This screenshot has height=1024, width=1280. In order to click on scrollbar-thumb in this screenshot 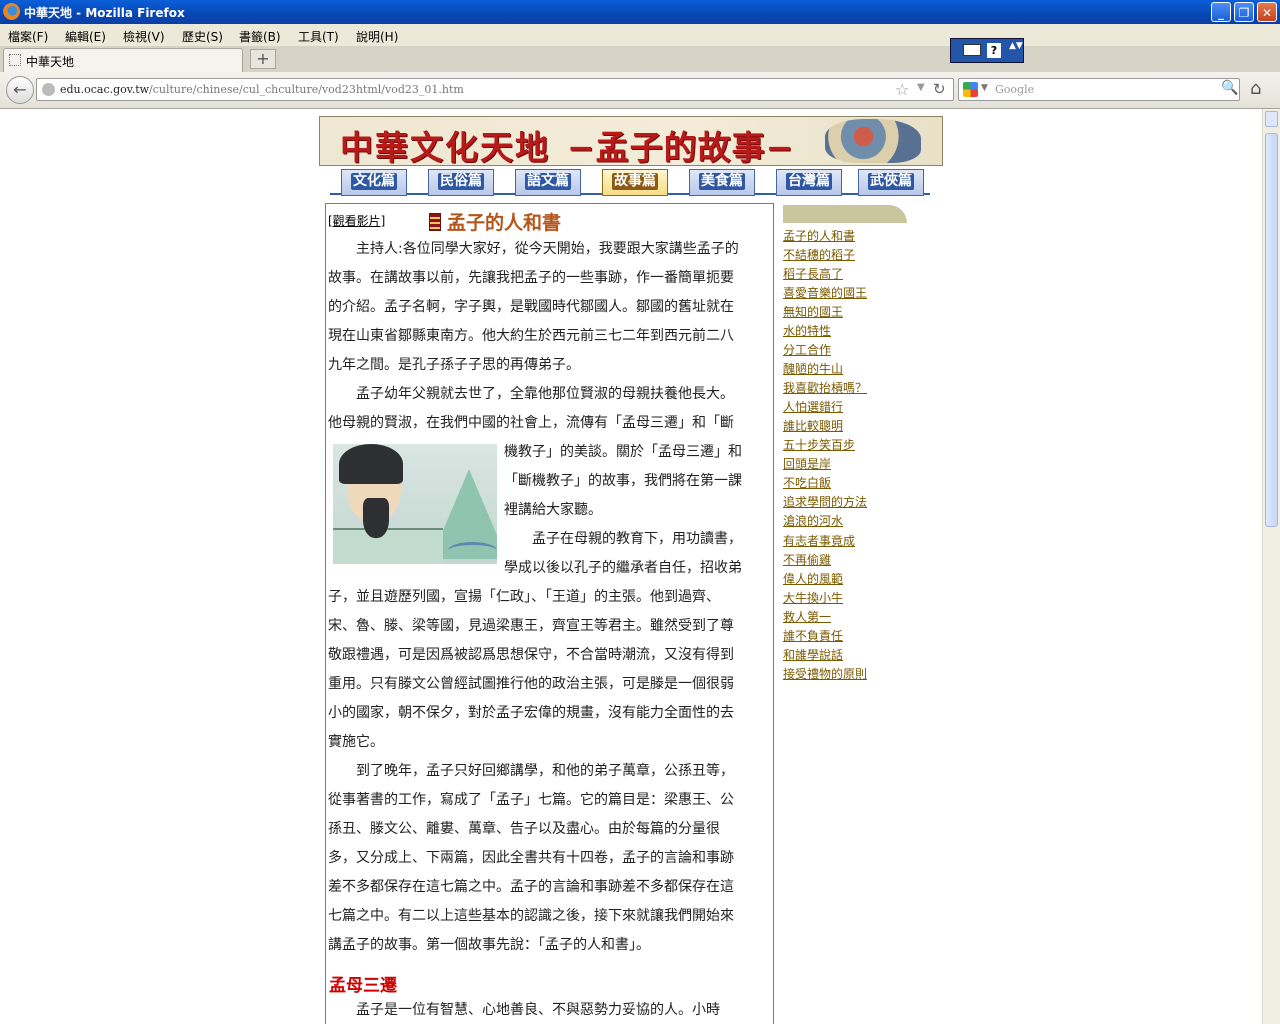, I will do `click(1271, 330)`.